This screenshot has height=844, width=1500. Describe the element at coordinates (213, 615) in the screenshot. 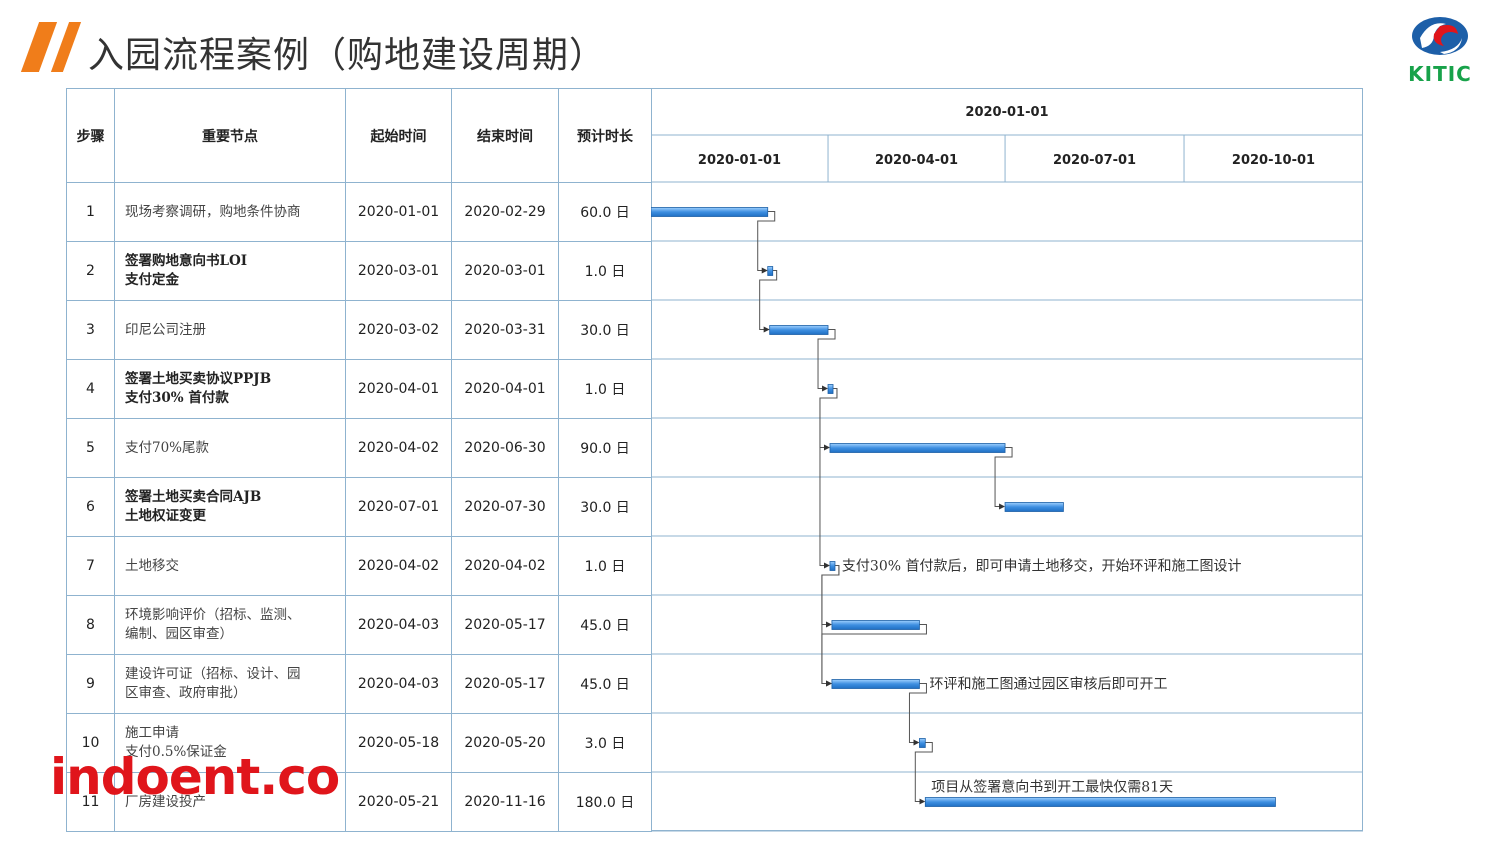

I see `milestone-line: 环境影响评价（招标、监测、` at that location.